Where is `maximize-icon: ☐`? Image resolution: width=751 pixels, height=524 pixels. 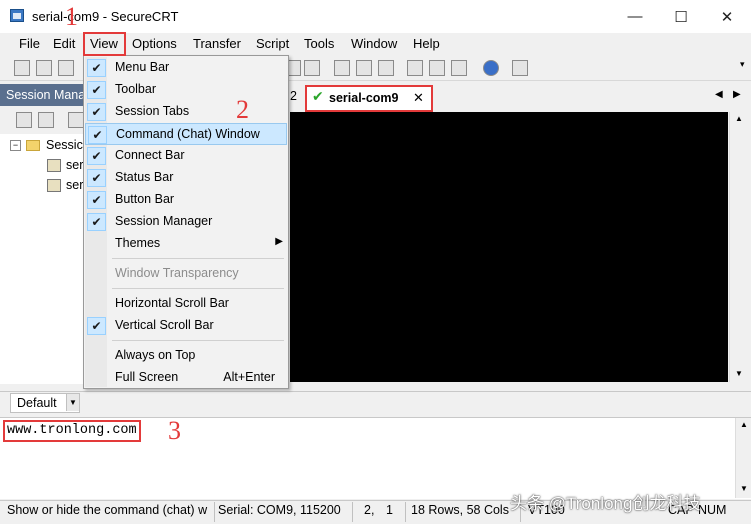
maximize-icon: ☐ is located at coordinates (681, 17).